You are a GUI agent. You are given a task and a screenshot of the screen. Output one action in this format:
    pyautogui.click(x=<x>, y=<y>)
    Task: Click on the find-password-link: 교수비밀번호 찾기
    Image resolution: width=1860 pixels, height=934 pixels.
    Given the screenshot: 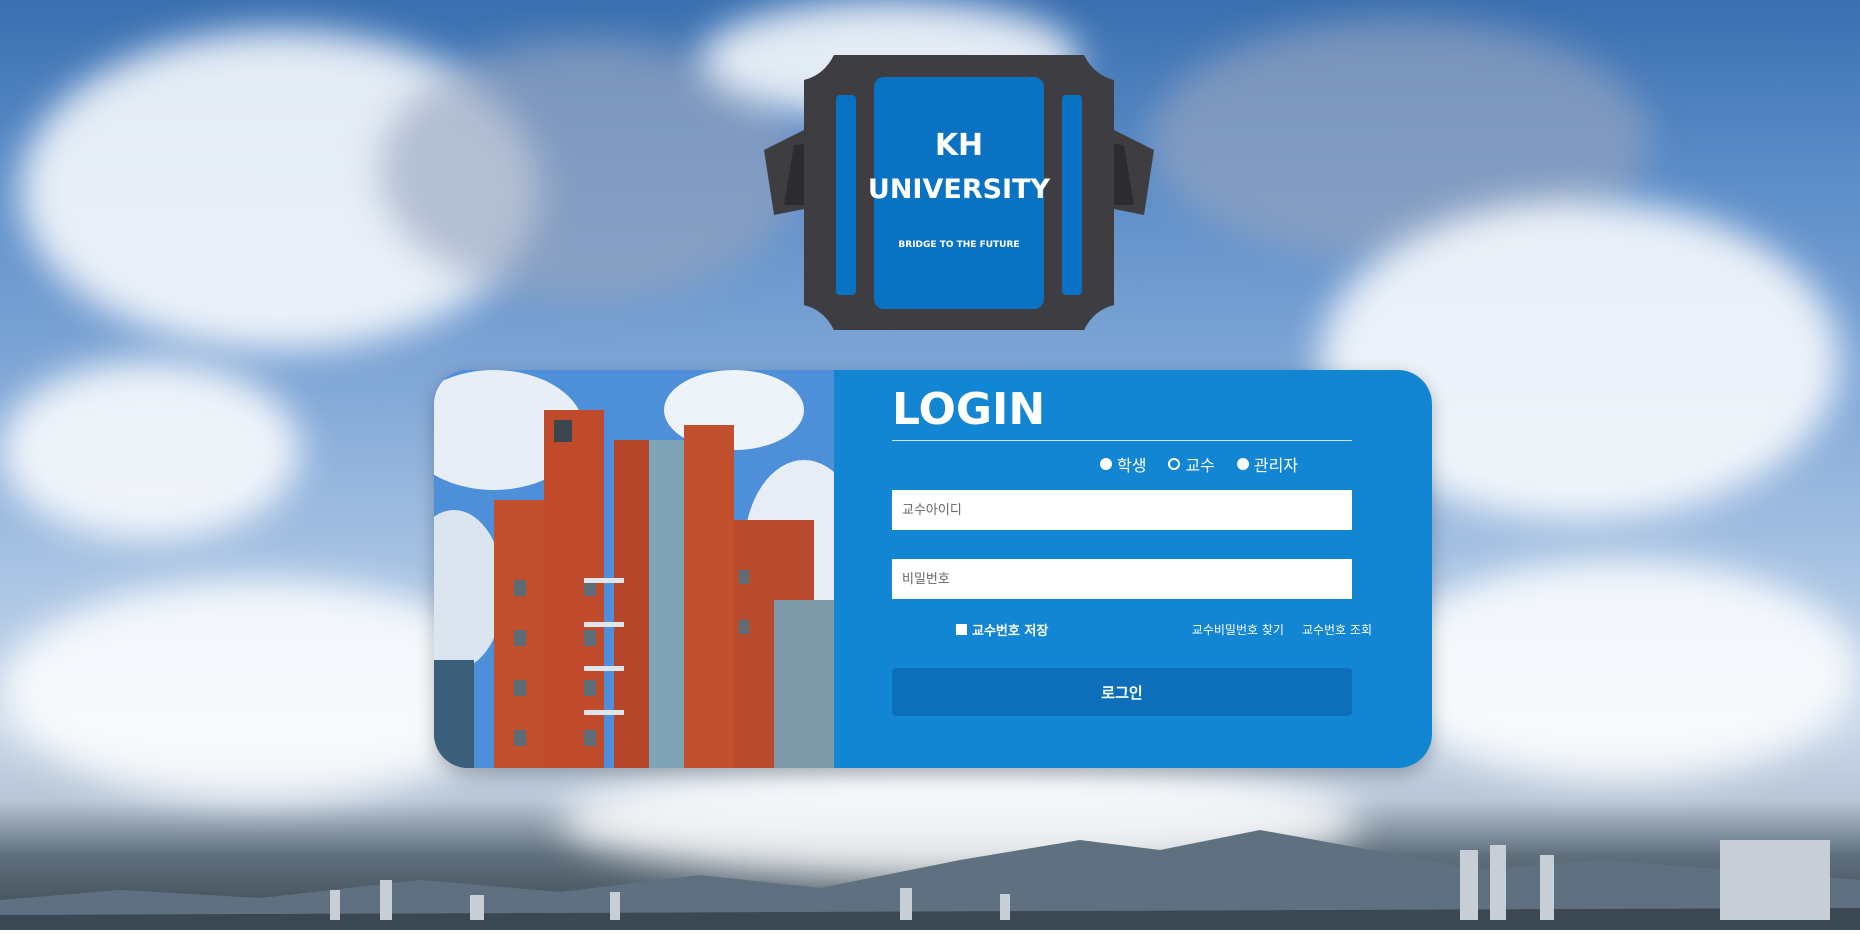 What is the action you would take?
    pyautogui.click(x=1238, y=629)
    